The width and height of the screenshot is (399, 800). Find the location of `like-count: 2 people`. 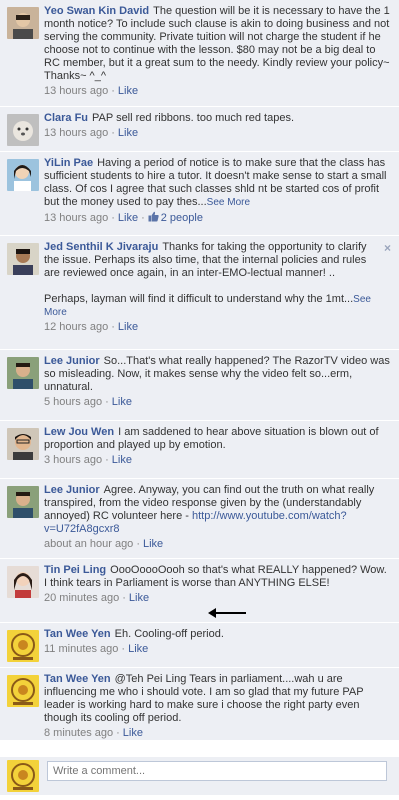

like-count: 2 people is located at coordinates (181, 218).